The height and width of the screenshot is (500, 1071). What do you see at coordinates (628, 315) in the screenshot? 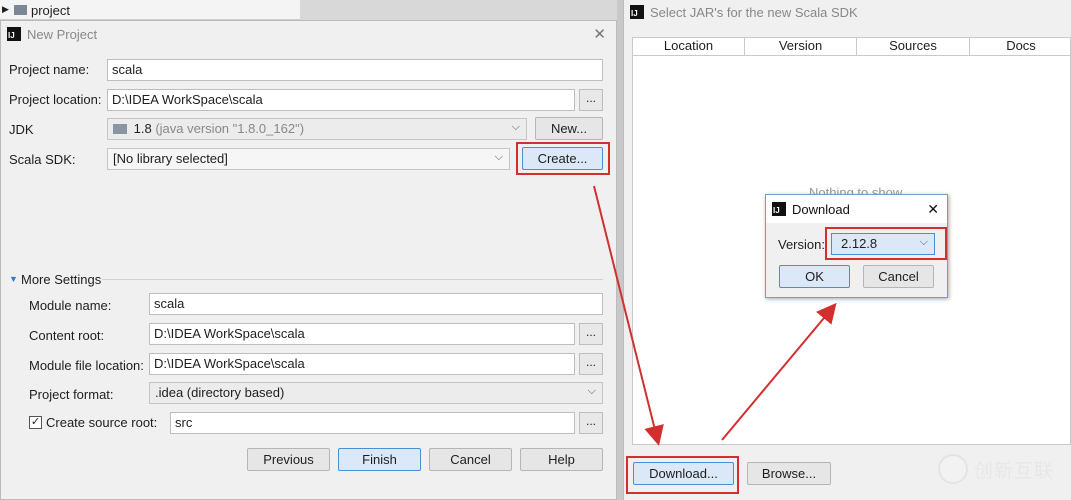
I see `arrow-create-to-download` at bounding box center [628, 315].